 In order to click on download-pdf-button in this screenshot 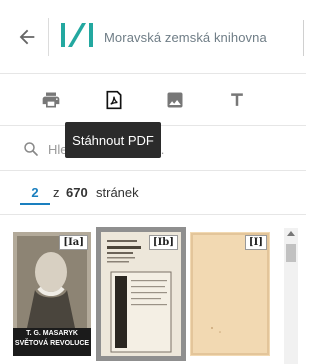, I will do `click(114, 100)`.